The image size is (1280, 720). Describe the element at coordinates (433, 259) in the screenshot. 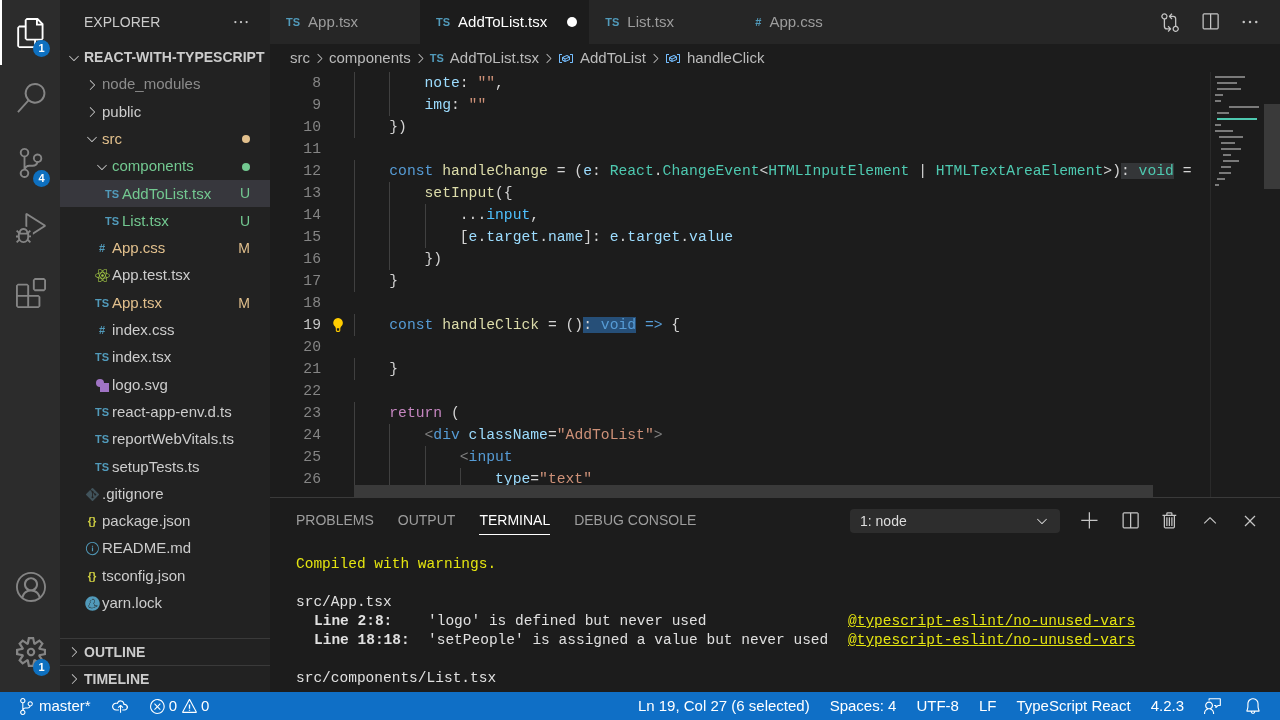

I see `code-line: })` at that location.